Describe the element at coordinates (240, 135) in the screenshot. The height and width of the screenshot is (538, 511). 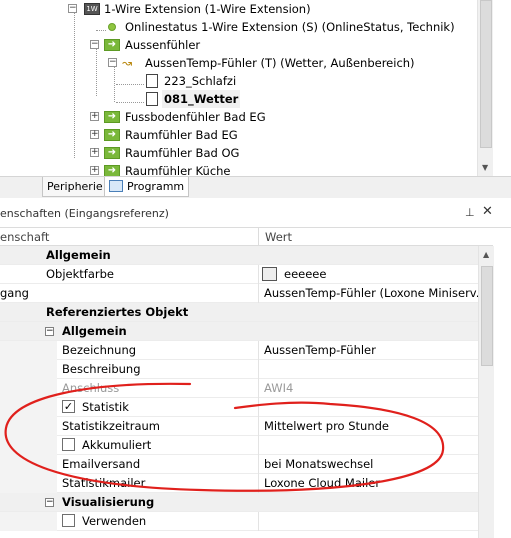
I see `tree-item-raumfuehler-bad-eg: + ➜ Raumfühler Bad EG` at that location.